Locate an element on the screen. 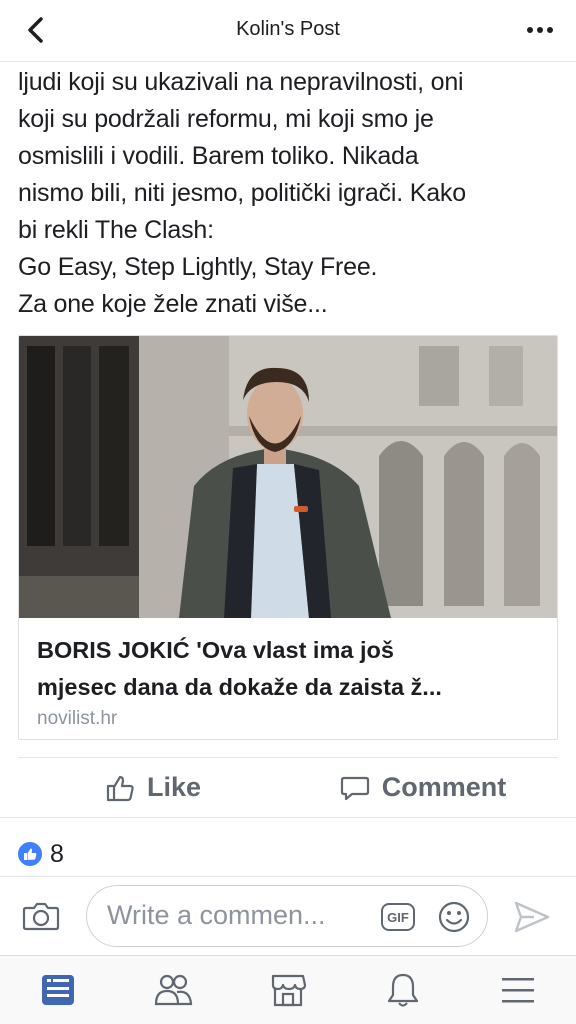 This screenshot has width=576, height=1024. reactions-summary: 8 is located at coordinates (41, 854).